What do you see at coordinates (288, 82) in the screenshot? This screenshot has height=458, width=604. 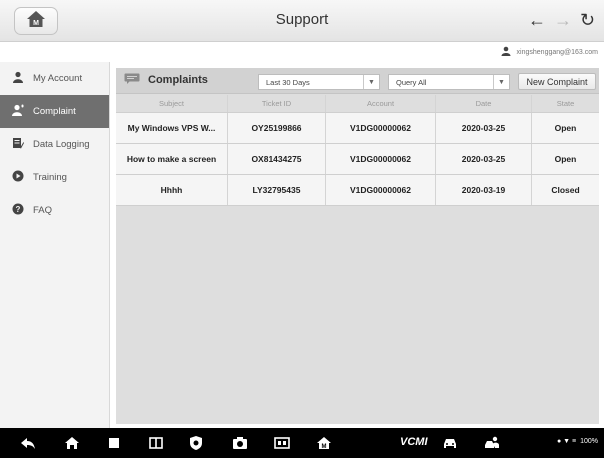 I see `period-select-value: Last 30 Days` at bounding box center [288, 82].